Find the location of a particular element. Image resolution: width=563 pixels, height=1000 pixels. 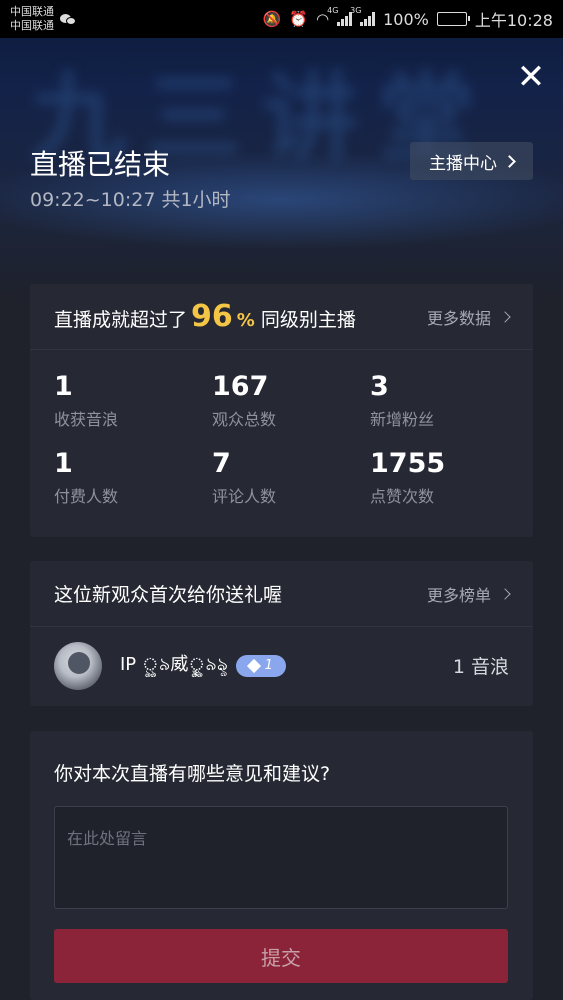

achievement-percent-sign: % is located at coordinates (245, 320).